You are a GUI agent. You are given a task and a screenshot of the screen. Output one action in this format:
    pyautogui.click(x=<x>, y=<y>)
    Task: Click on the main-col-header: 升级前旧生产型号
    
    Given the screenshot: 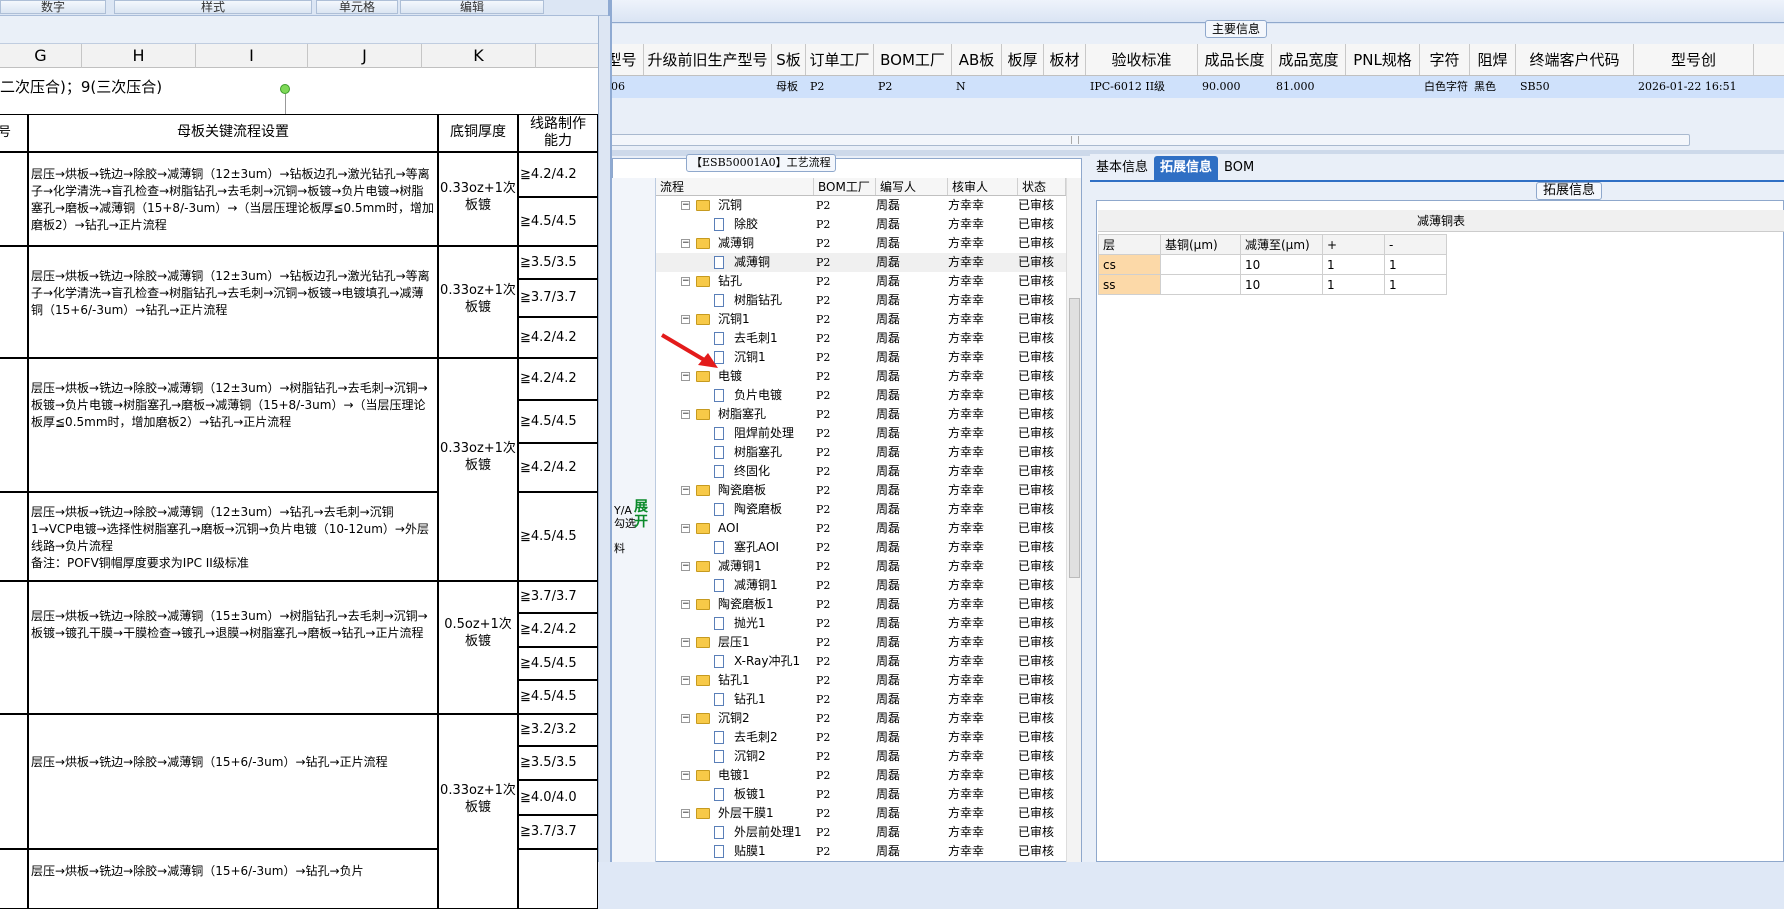 What is the action you would take?
    pyautogui.click(x=708, y=59)
    